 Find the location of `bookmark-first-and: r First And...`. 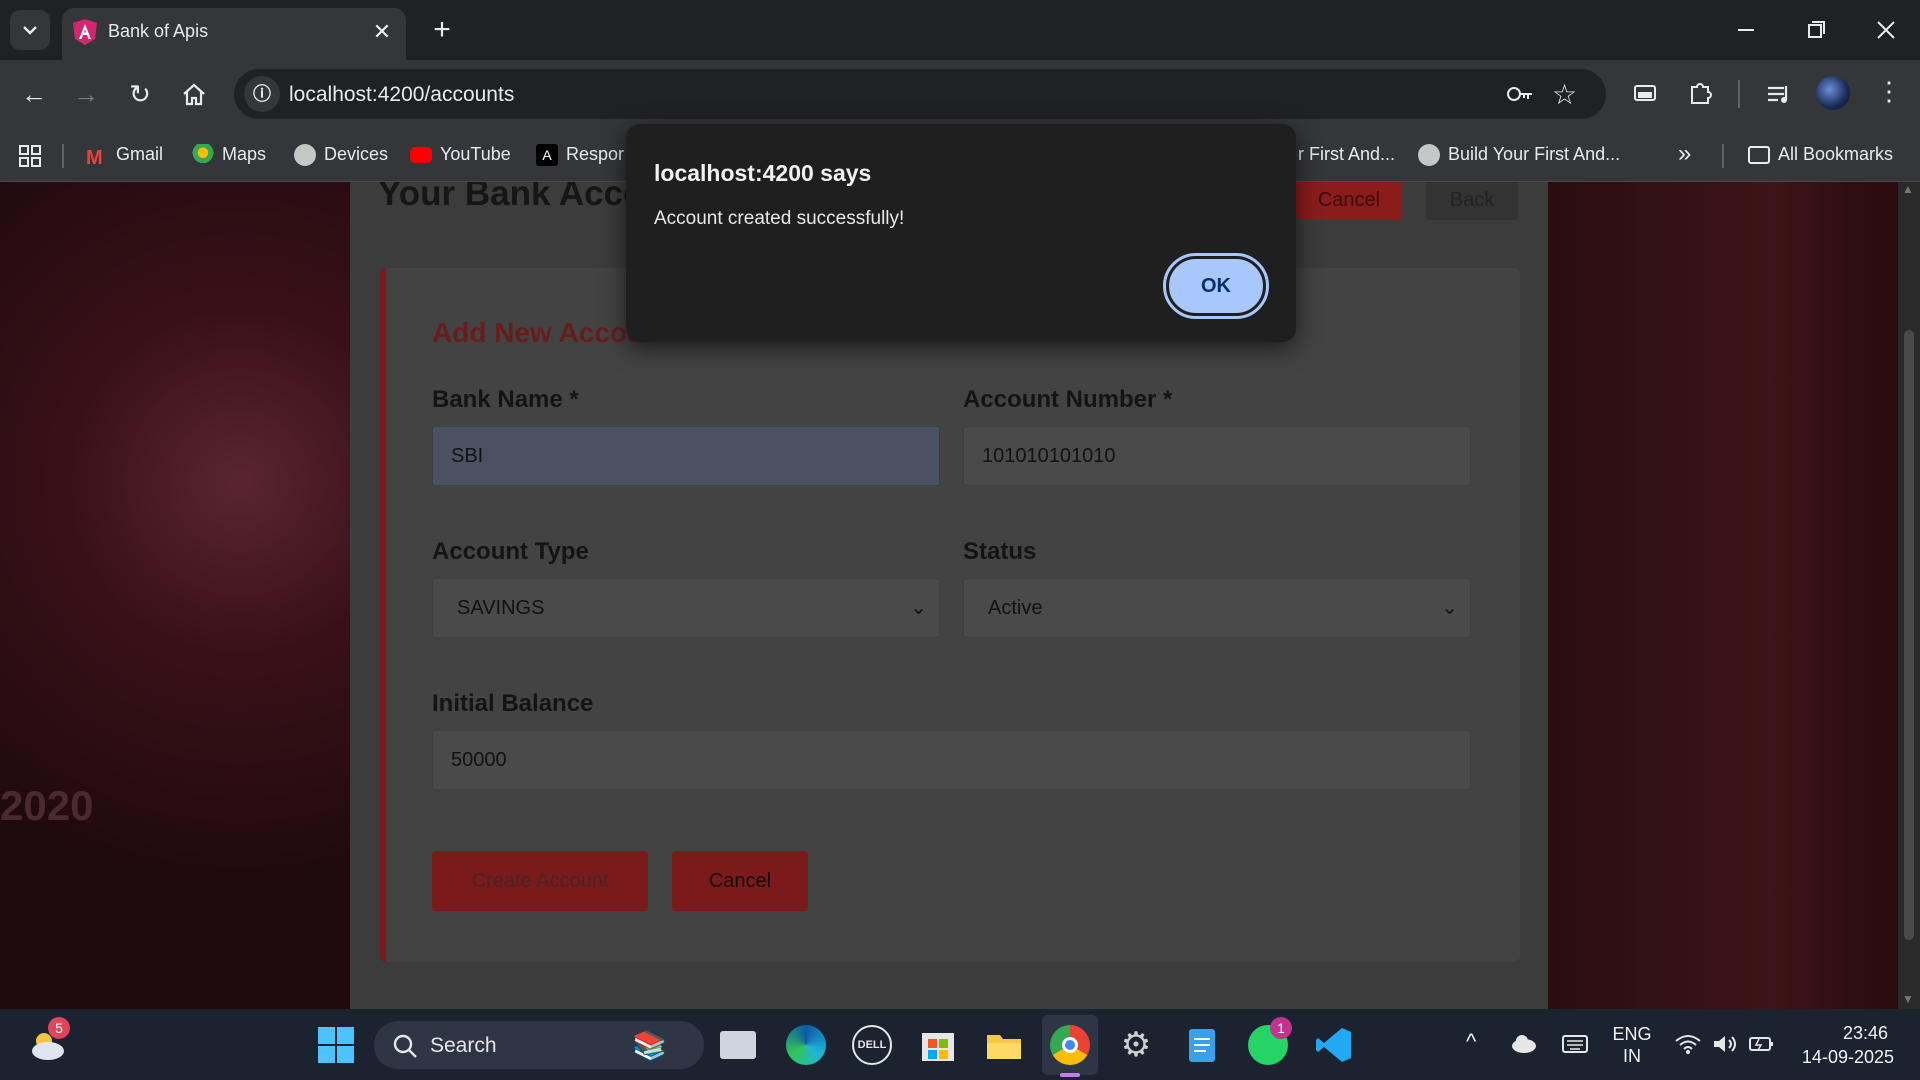

bookmark-first-and: r First And... is located at coordinates (1346, 154).